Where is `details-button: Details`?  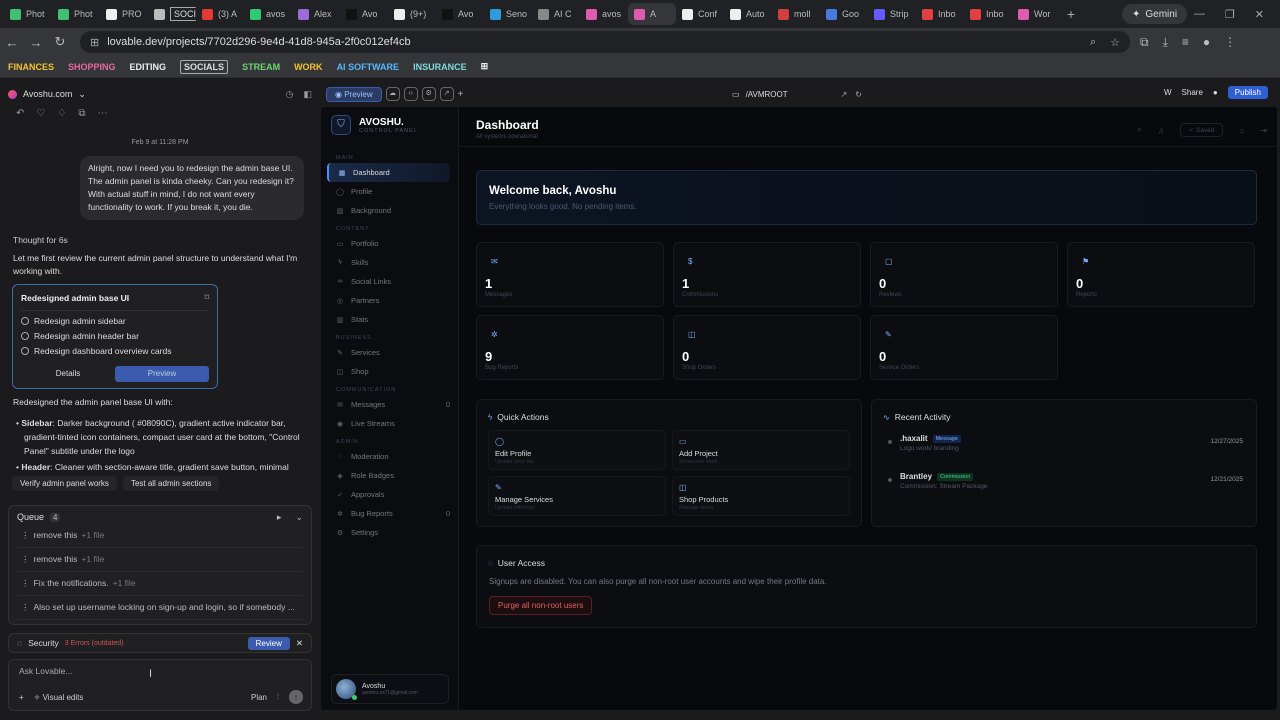 details-button: Details is located at coordinates (68, 374).